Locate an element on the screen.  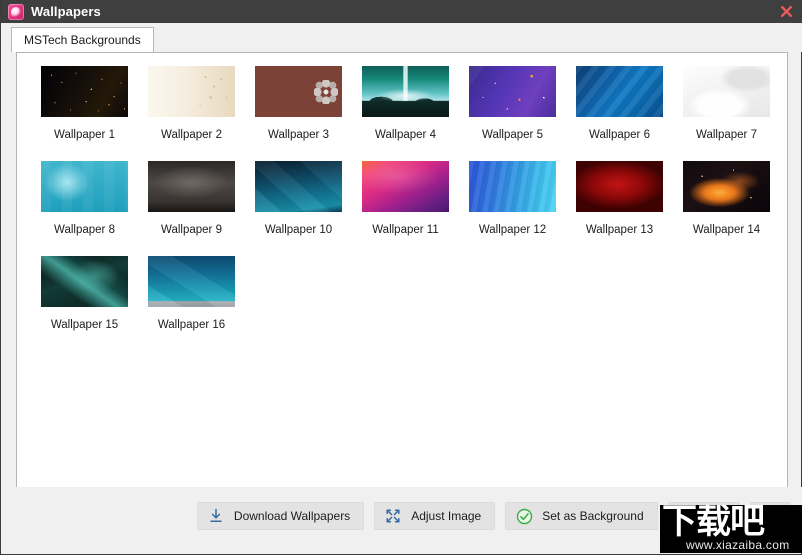
wallpaper-label: Wallpaper 16 is located at coordinates (191, 325).